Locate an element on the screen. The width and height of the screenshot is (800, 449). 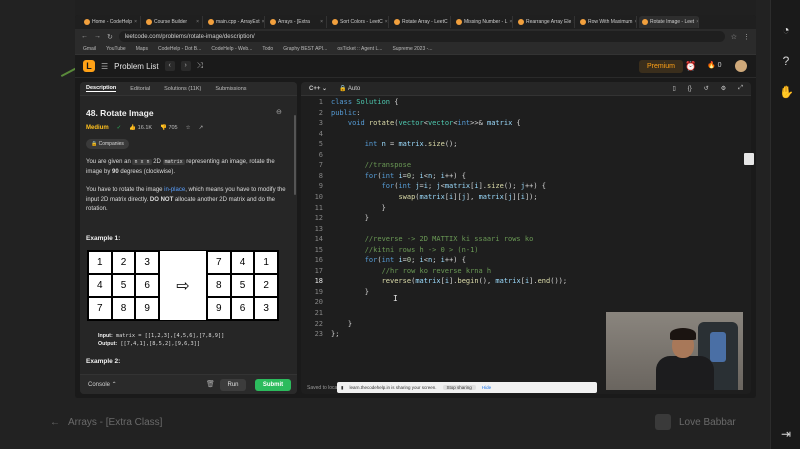
browser-tab: Arrays - [Extra × is located at coordinates (297, 22).